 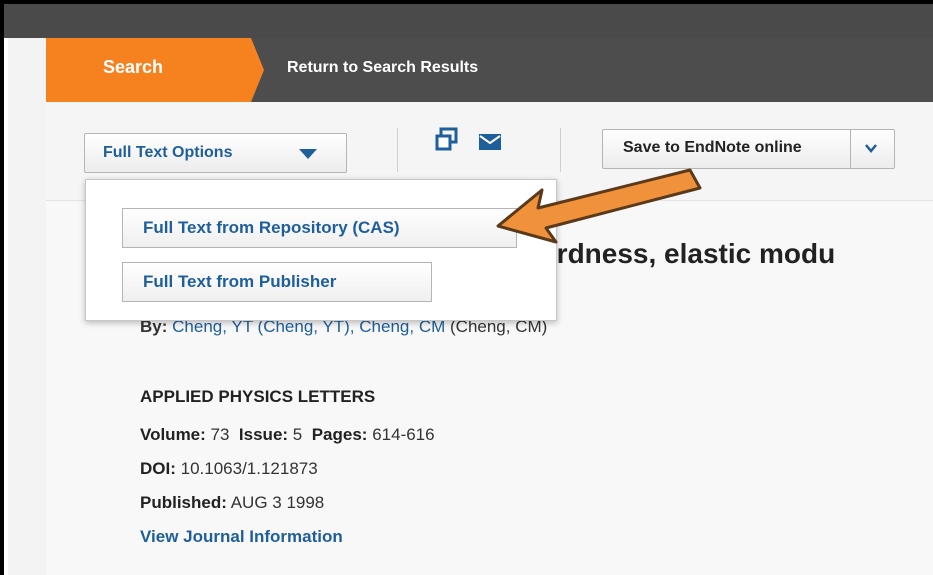 I want to click on return-to-search-results-link: Return to Search Results, so click(x=382, y=68).